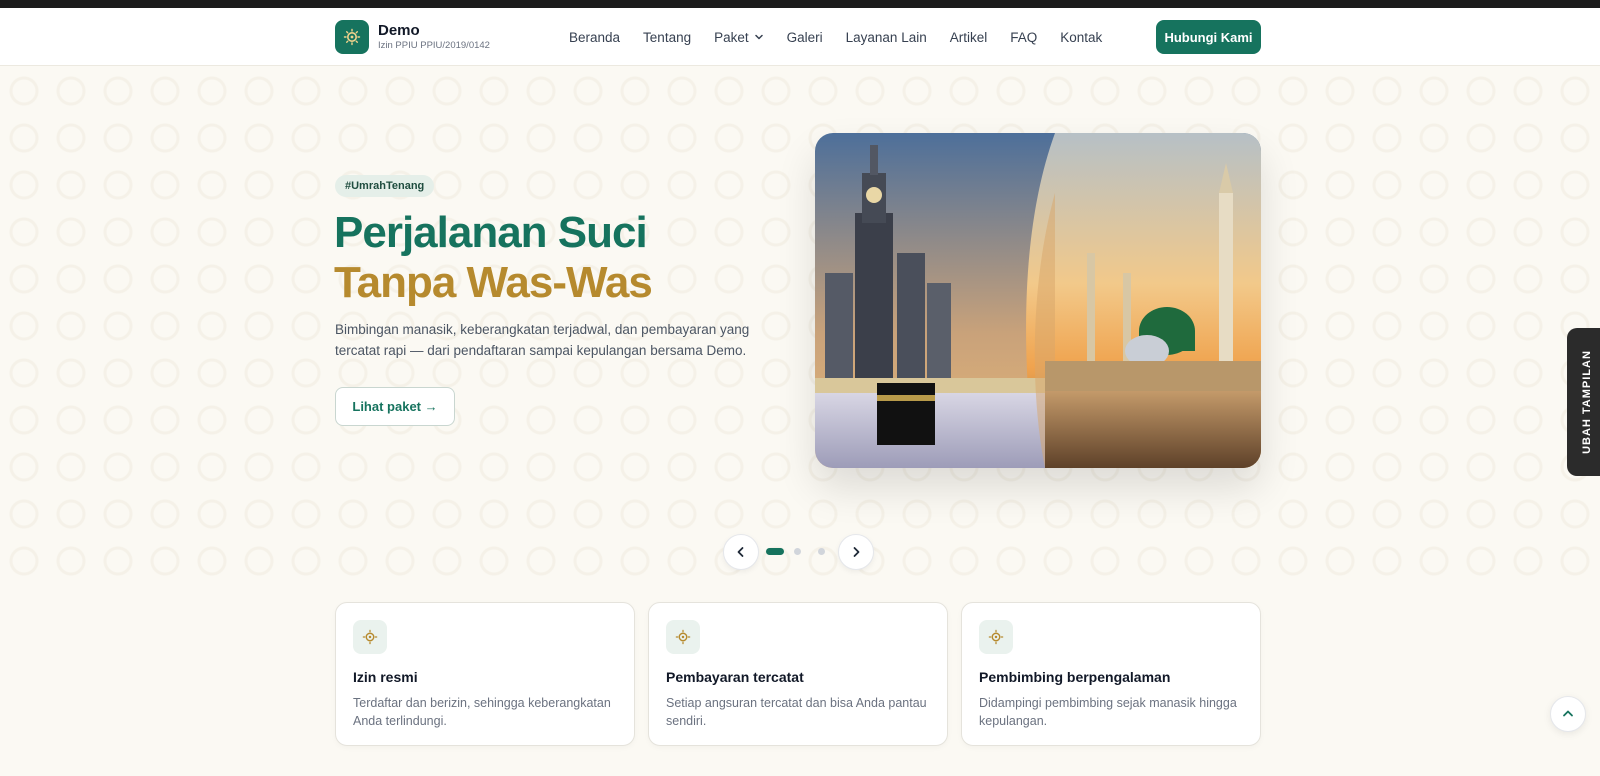 This screenshot has height=776, width=1600. I want to click on carousel-prev-button, so click(741, 552).